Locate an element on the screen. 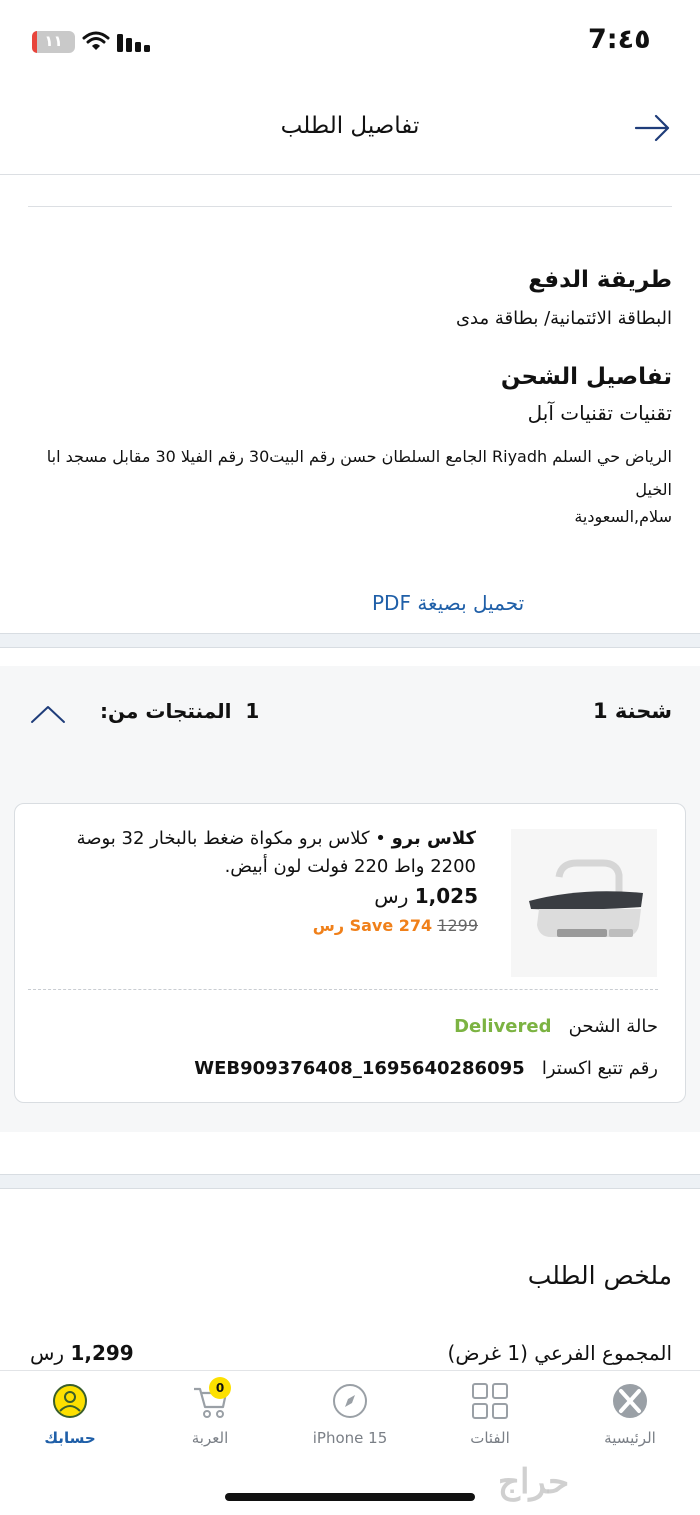  products-label-text: المنتجات من: is located at coordinates (166, 711).